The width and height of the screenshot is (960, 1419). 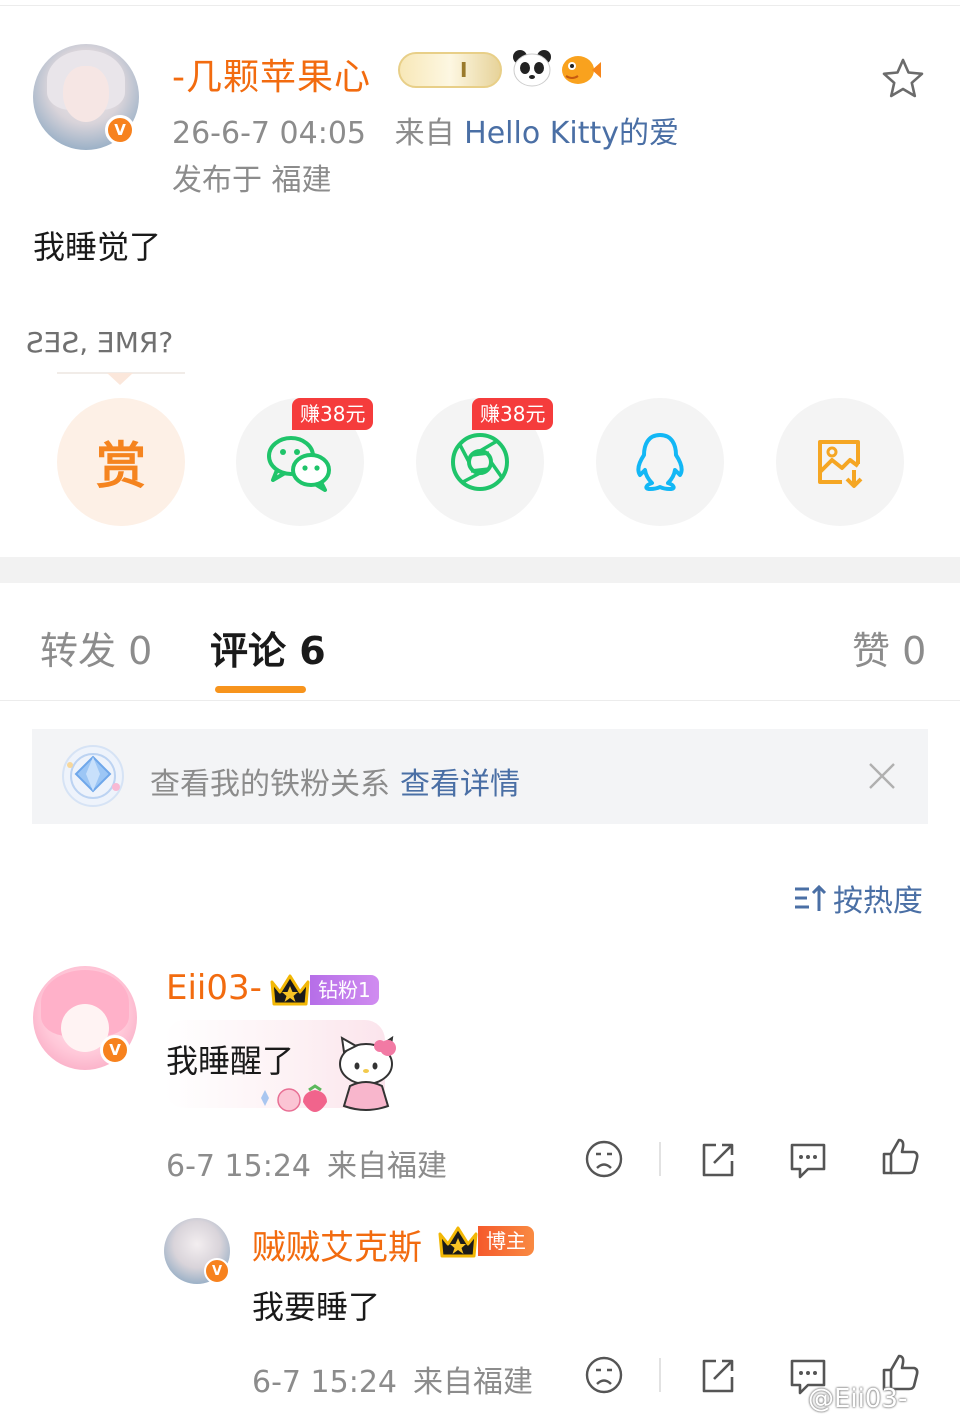 I want to click on watermark: @Eii03-, so click(x=858, y=1399).